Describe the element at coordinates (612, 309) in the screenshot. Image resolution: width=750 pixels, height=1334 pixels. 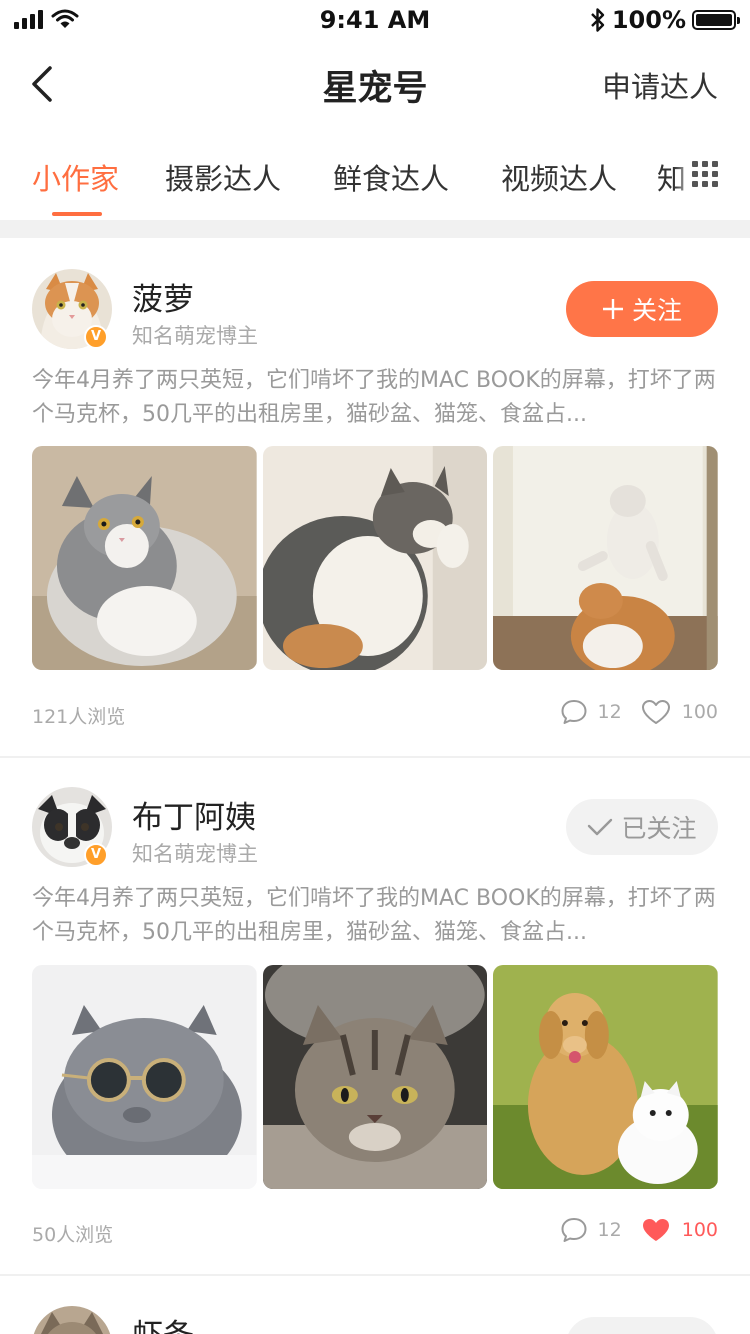
I see `plus-icon` at that location.